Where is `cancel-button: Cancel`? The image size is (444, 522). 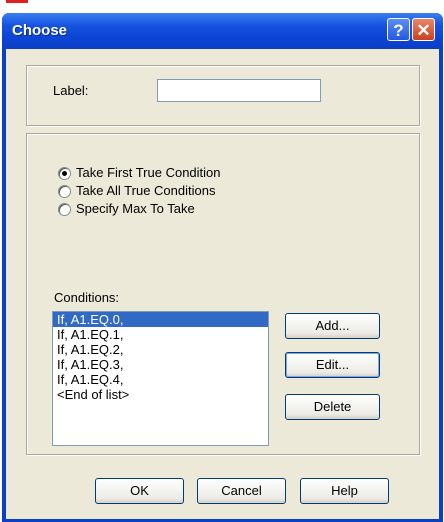
cancel-button: Cancel is located at coordinates (241, 491).